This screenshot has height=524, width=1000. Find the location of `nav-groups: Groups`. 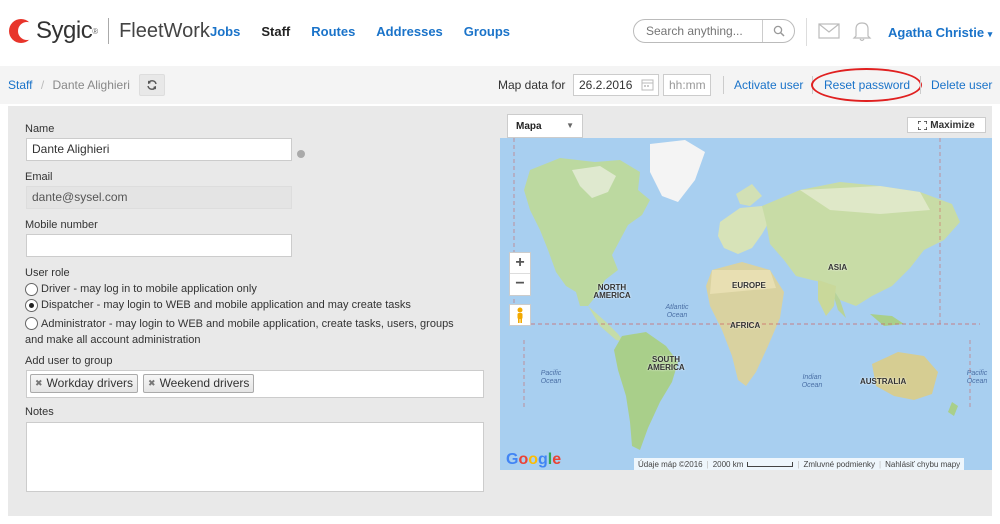

nav-groups: Groups is located at coordinates (487, 31).